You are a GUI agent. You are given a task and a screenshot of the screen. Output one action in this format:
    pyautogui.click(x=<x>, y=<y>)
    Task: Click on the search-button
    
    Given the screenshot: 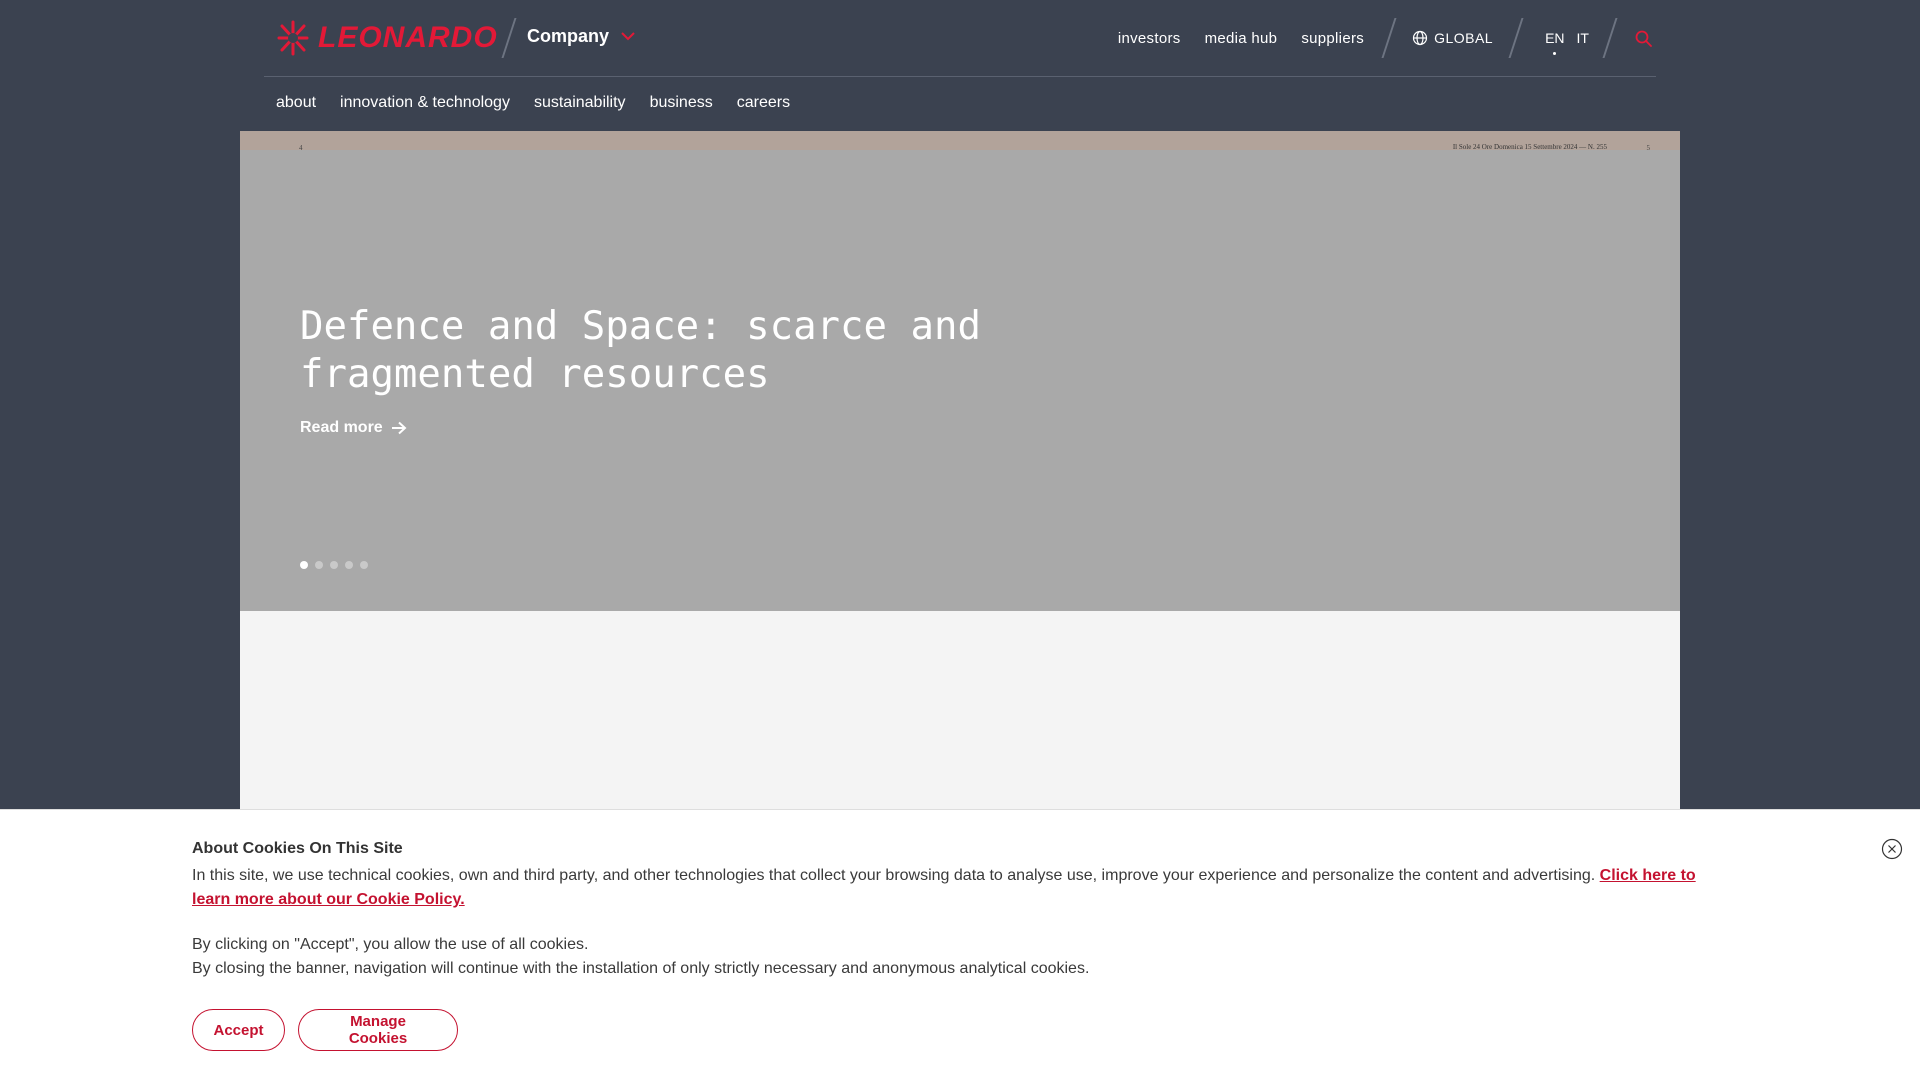 What is the action you would take?
    pyautogui.click(x=1643, y=38)
    